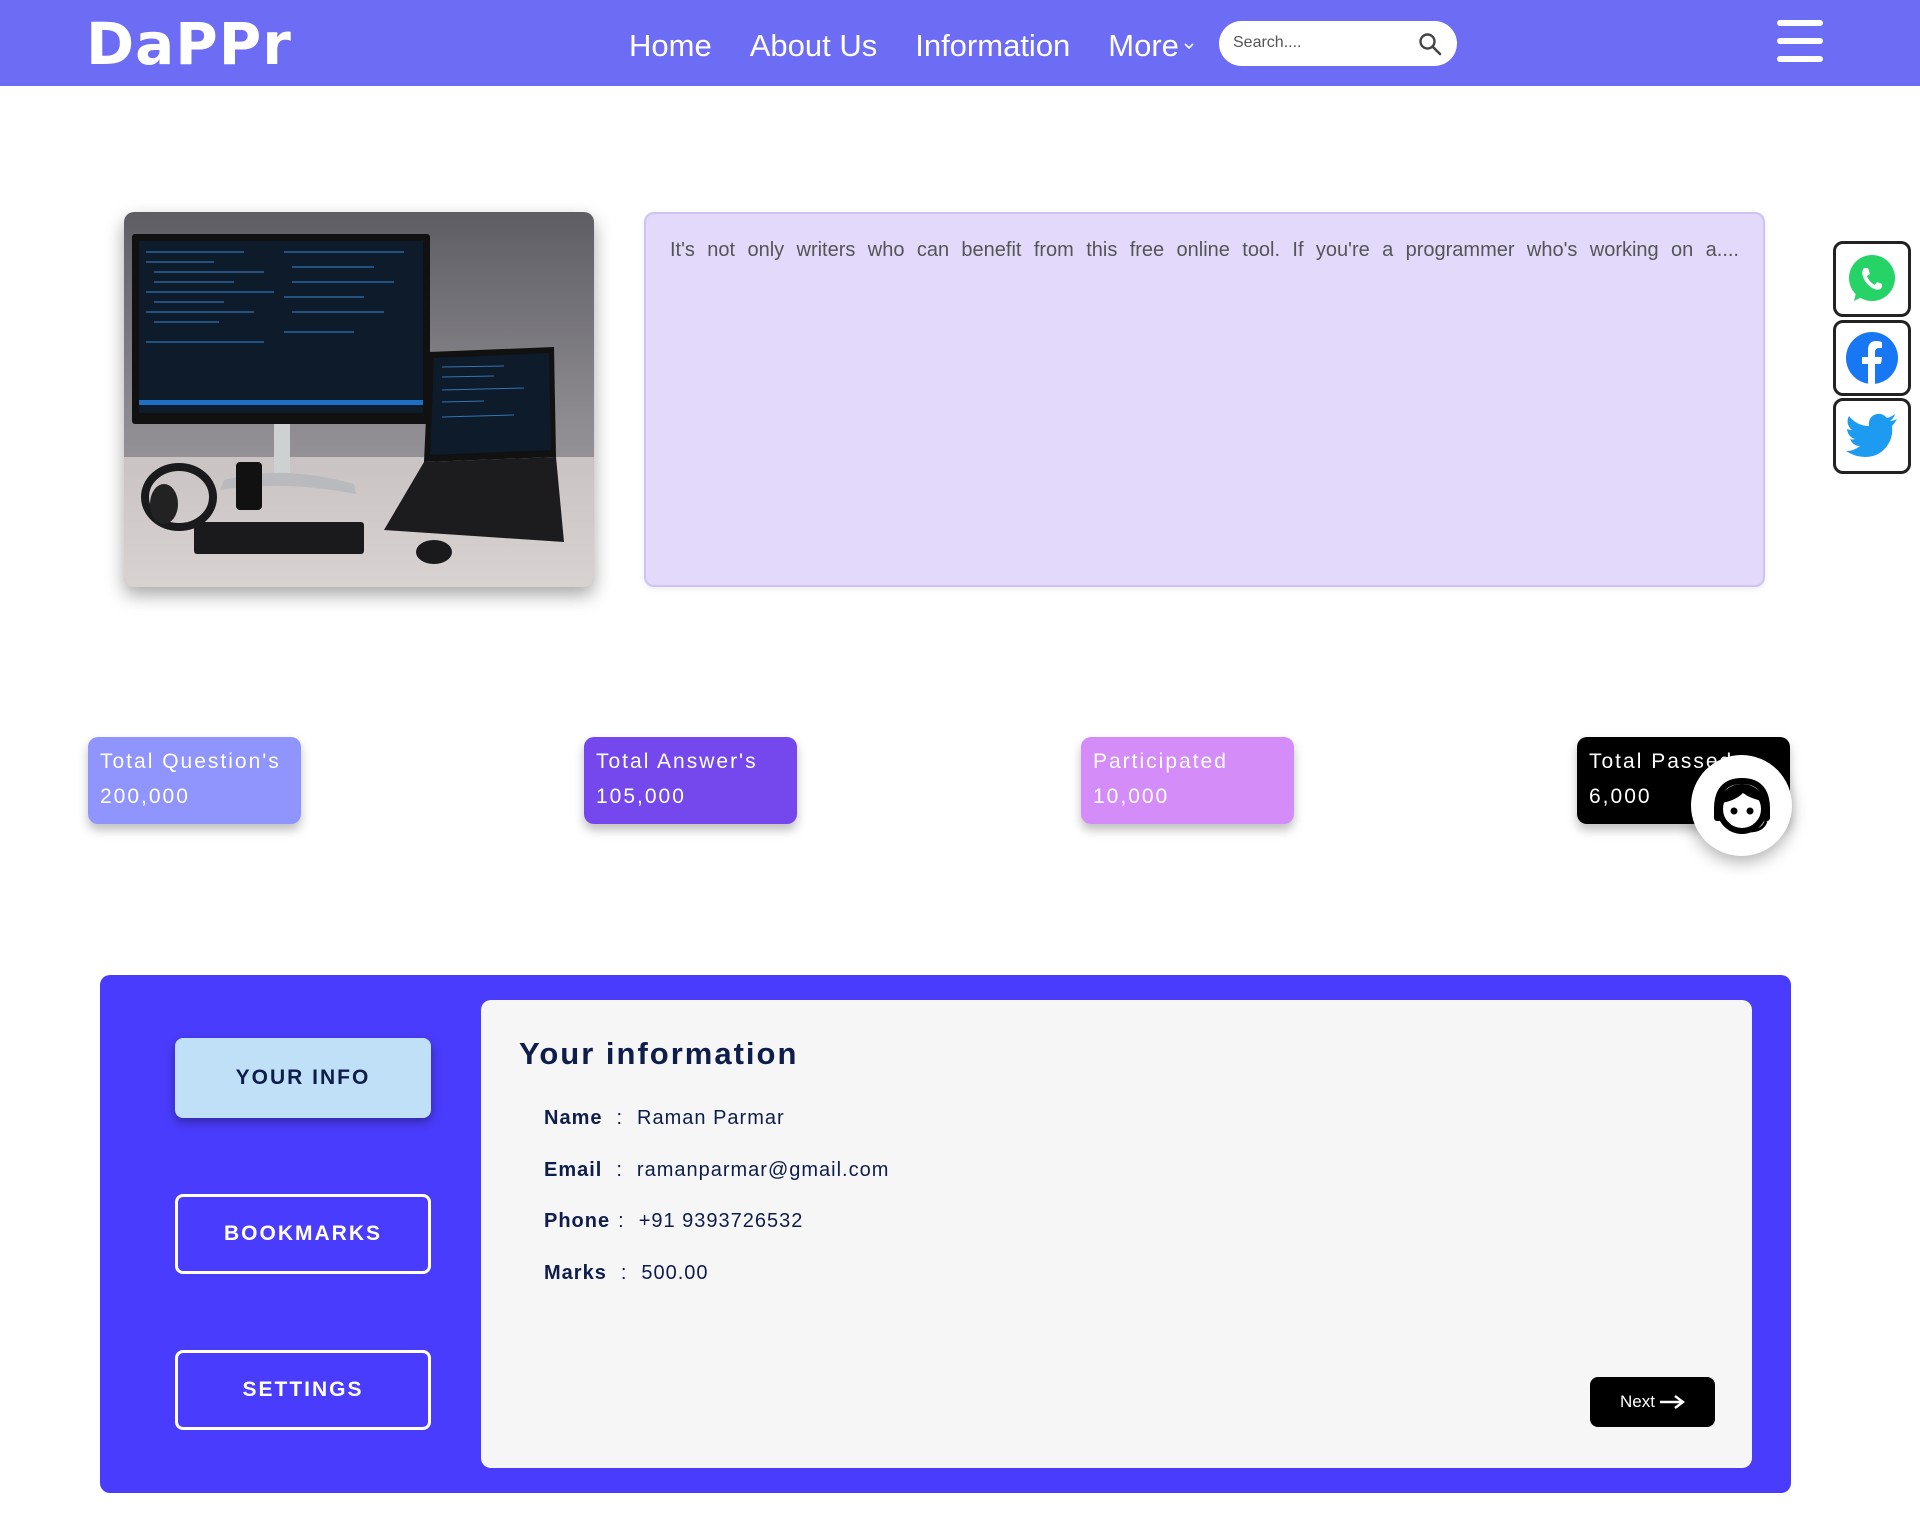 The width and height of the screenshot is (1920, 1517). I want to click on stat-participated: Participated 10,000, so click(1187, 780).